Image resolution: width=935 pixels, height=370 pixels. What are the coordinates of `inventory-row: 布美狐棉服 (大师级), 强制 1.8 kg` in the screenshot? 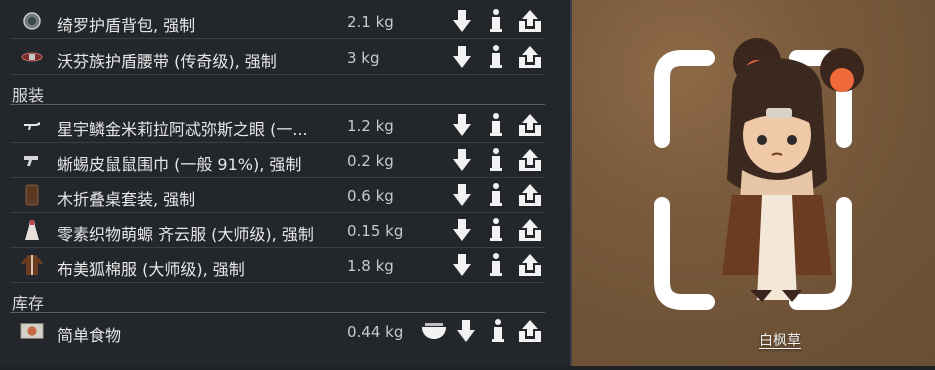 It's located at (277, 265).